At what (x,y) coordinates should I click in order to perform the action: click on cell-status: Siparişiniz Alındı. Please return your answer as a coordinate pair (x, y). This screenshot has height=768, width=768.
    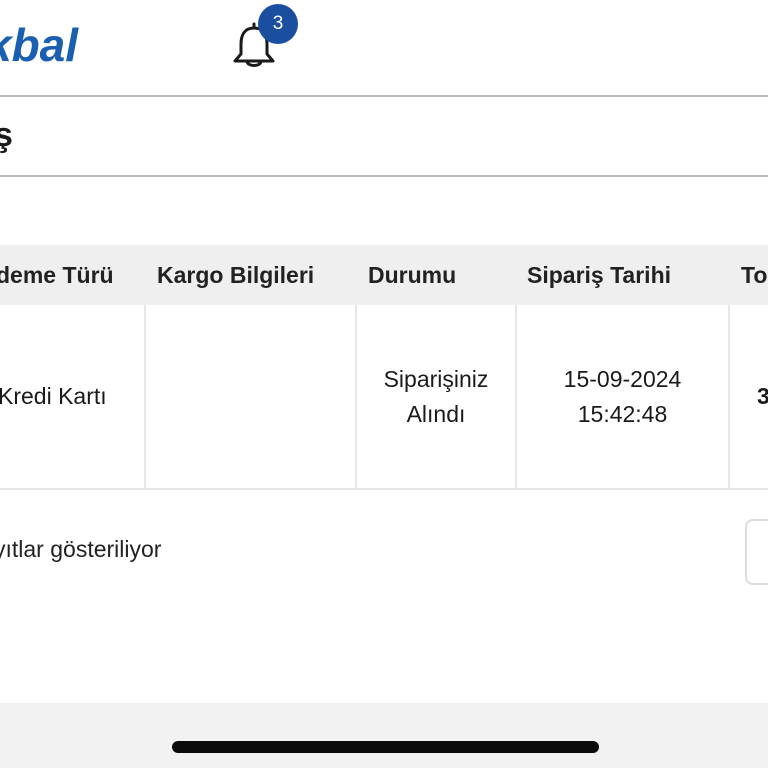
    Looking at the image, I should click on (436, 396).